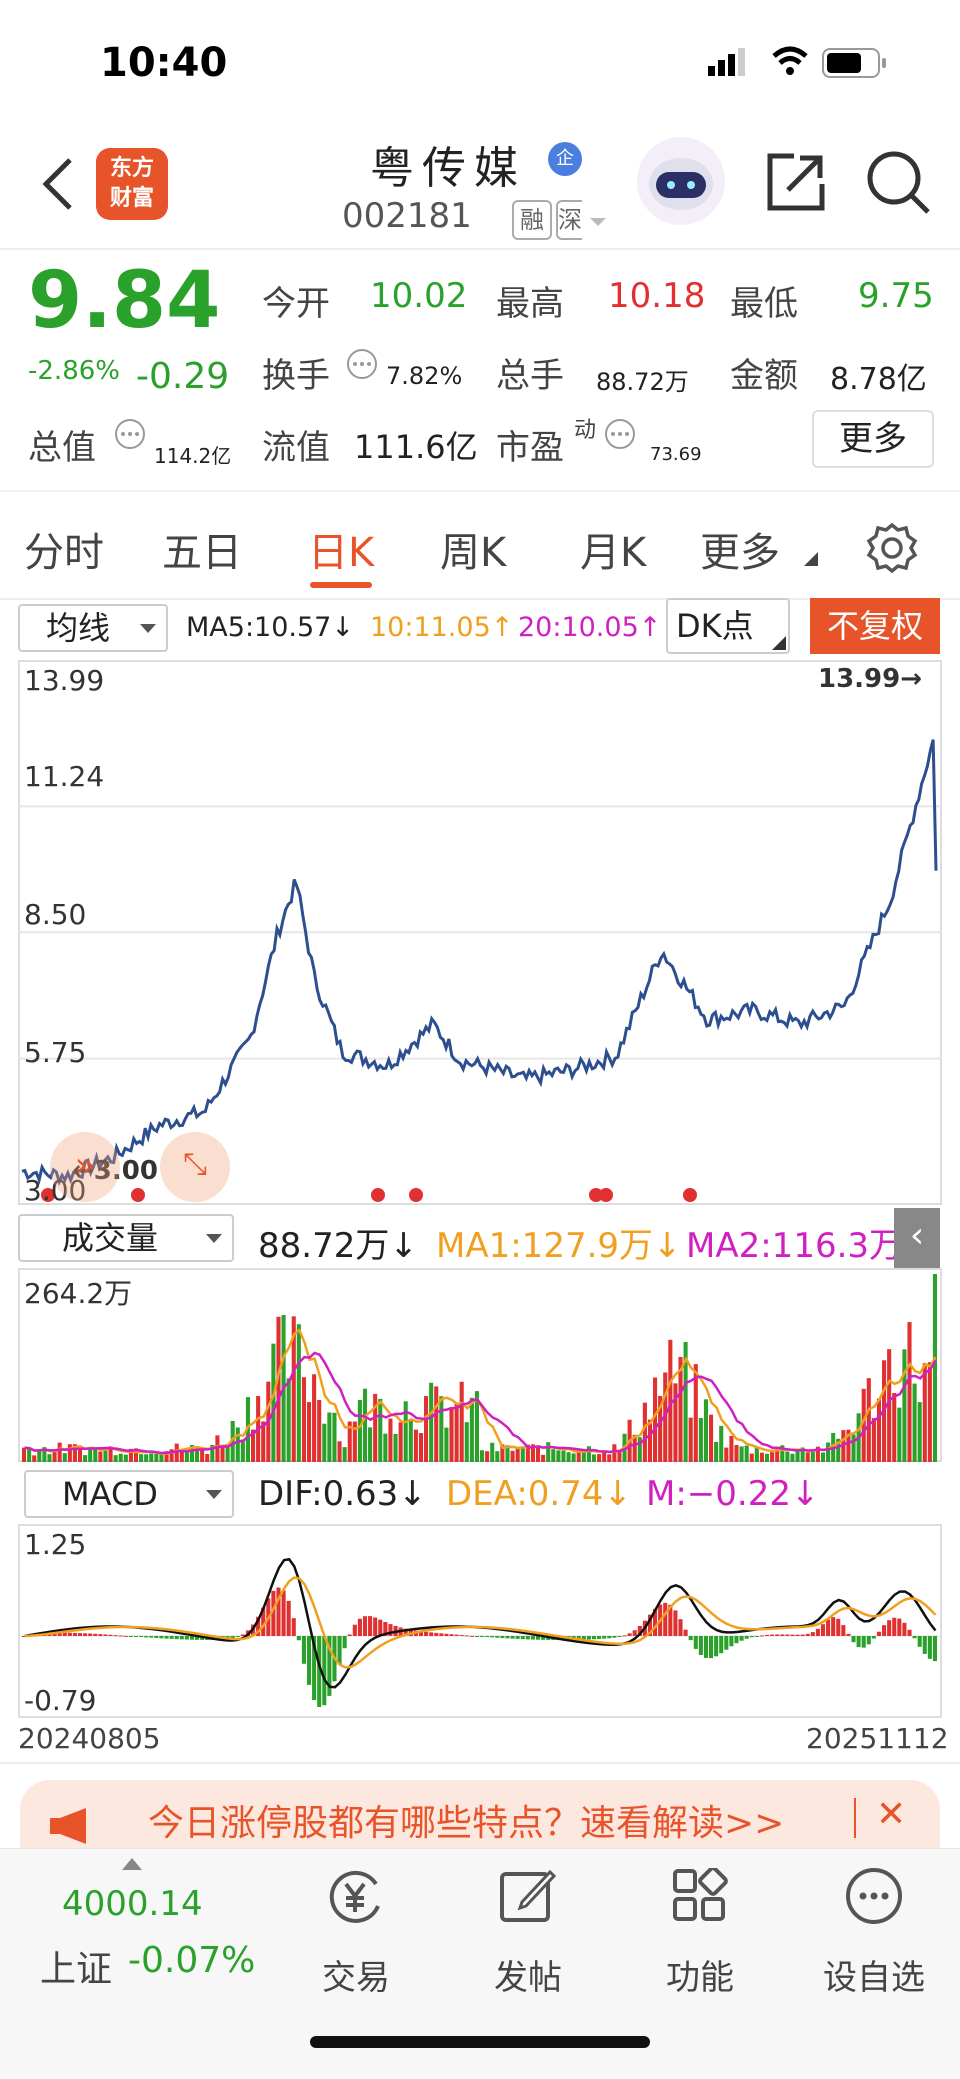  Describe the element at coordinates (740, 549) in the screenshot. I see `tab-more: 更多` at that location.